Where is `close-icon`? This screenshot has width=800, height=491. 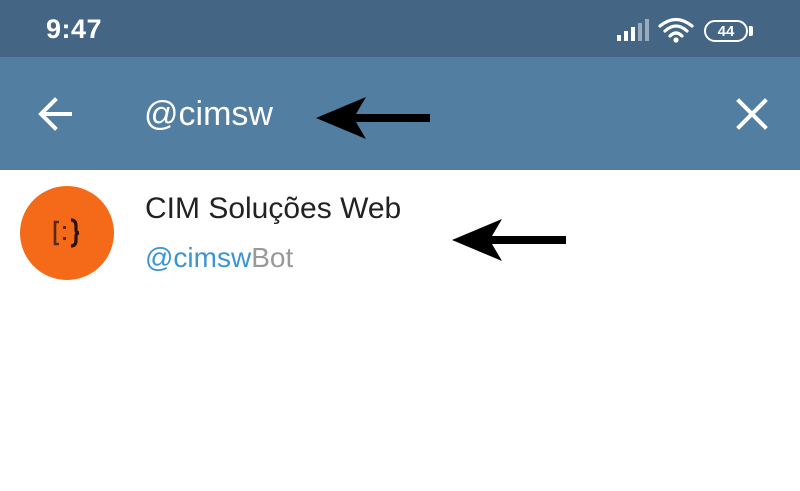
close-icon is located at coordinates (752, 114).